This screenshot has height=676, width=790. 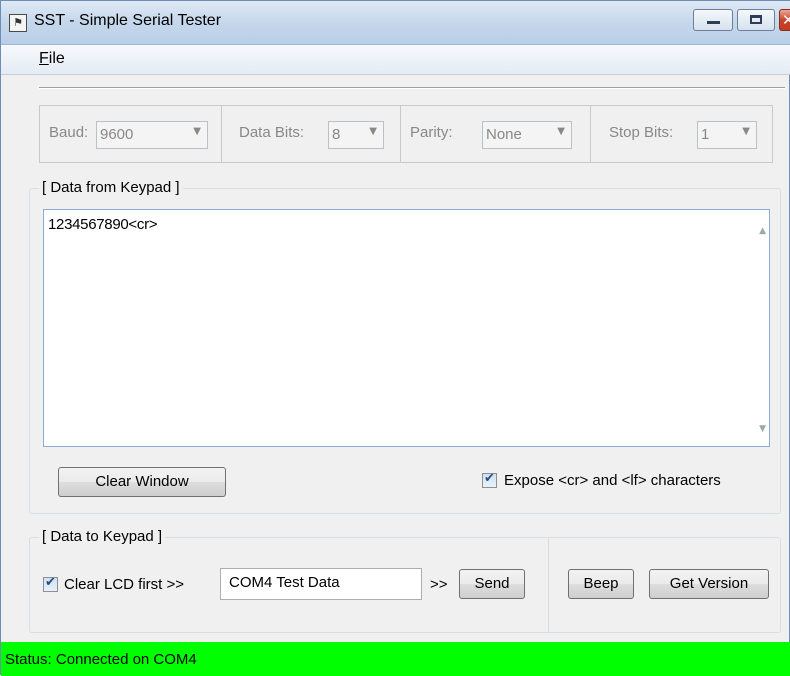 I want to click on maximize-icon, so click(x=756, y=19).